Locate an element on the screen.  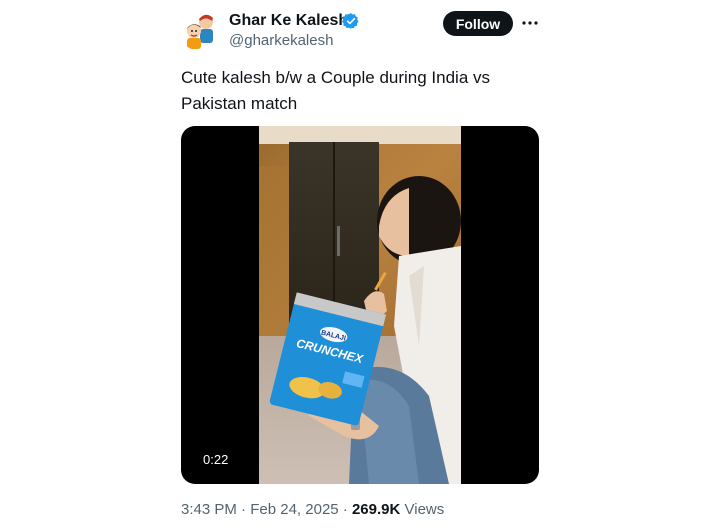
follow-button: Follow is located at coordinates (478, 23).